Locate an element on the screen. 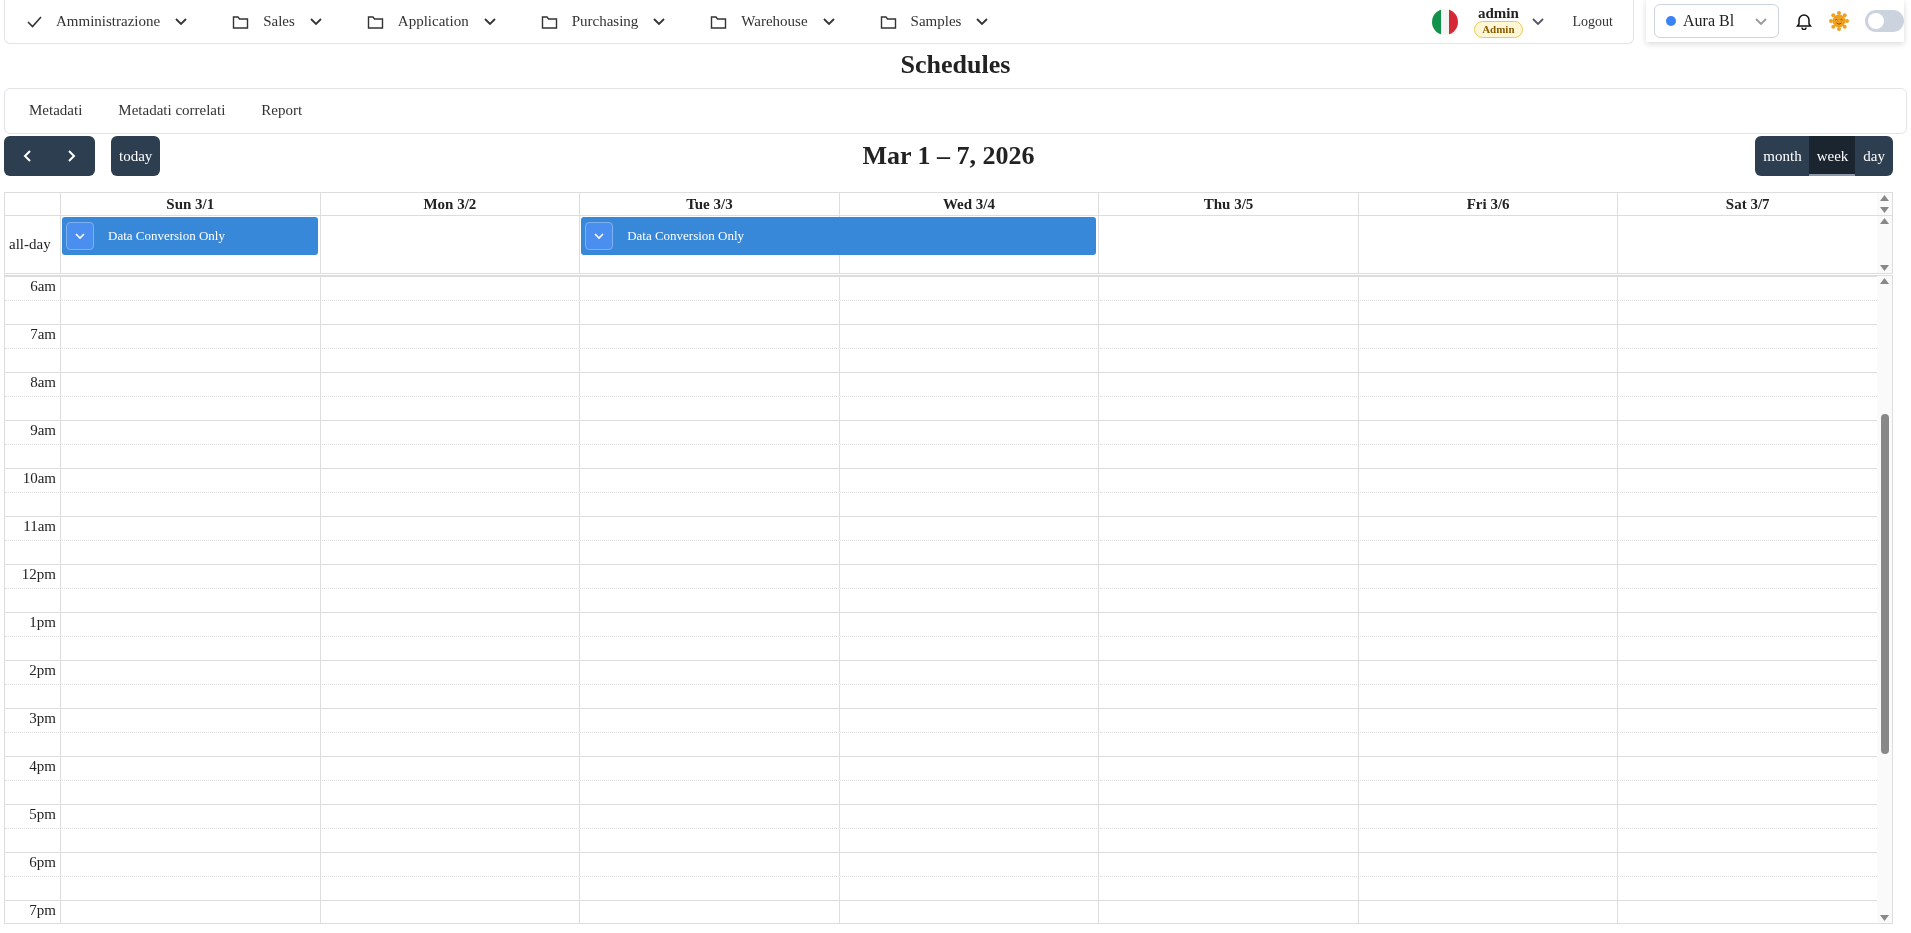  day-header: Tue 3/3 is located at coordinates (709, 204).